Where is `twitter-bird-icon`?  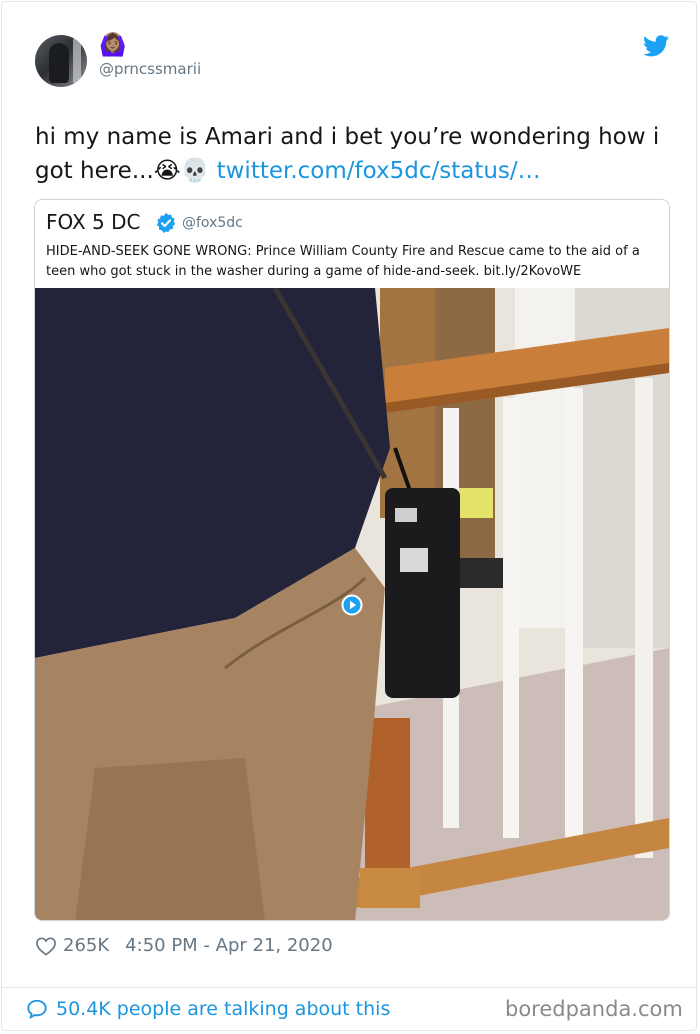
twitter-bird-icon is located at coordinates (656, 46).